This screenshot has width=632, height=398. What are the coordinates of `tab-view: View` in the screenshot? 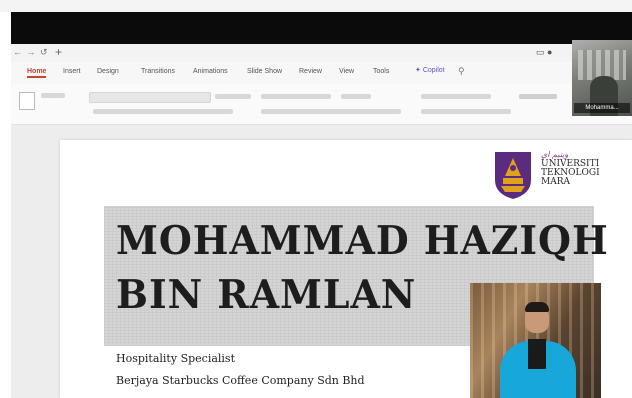 It's located at (346, 71).